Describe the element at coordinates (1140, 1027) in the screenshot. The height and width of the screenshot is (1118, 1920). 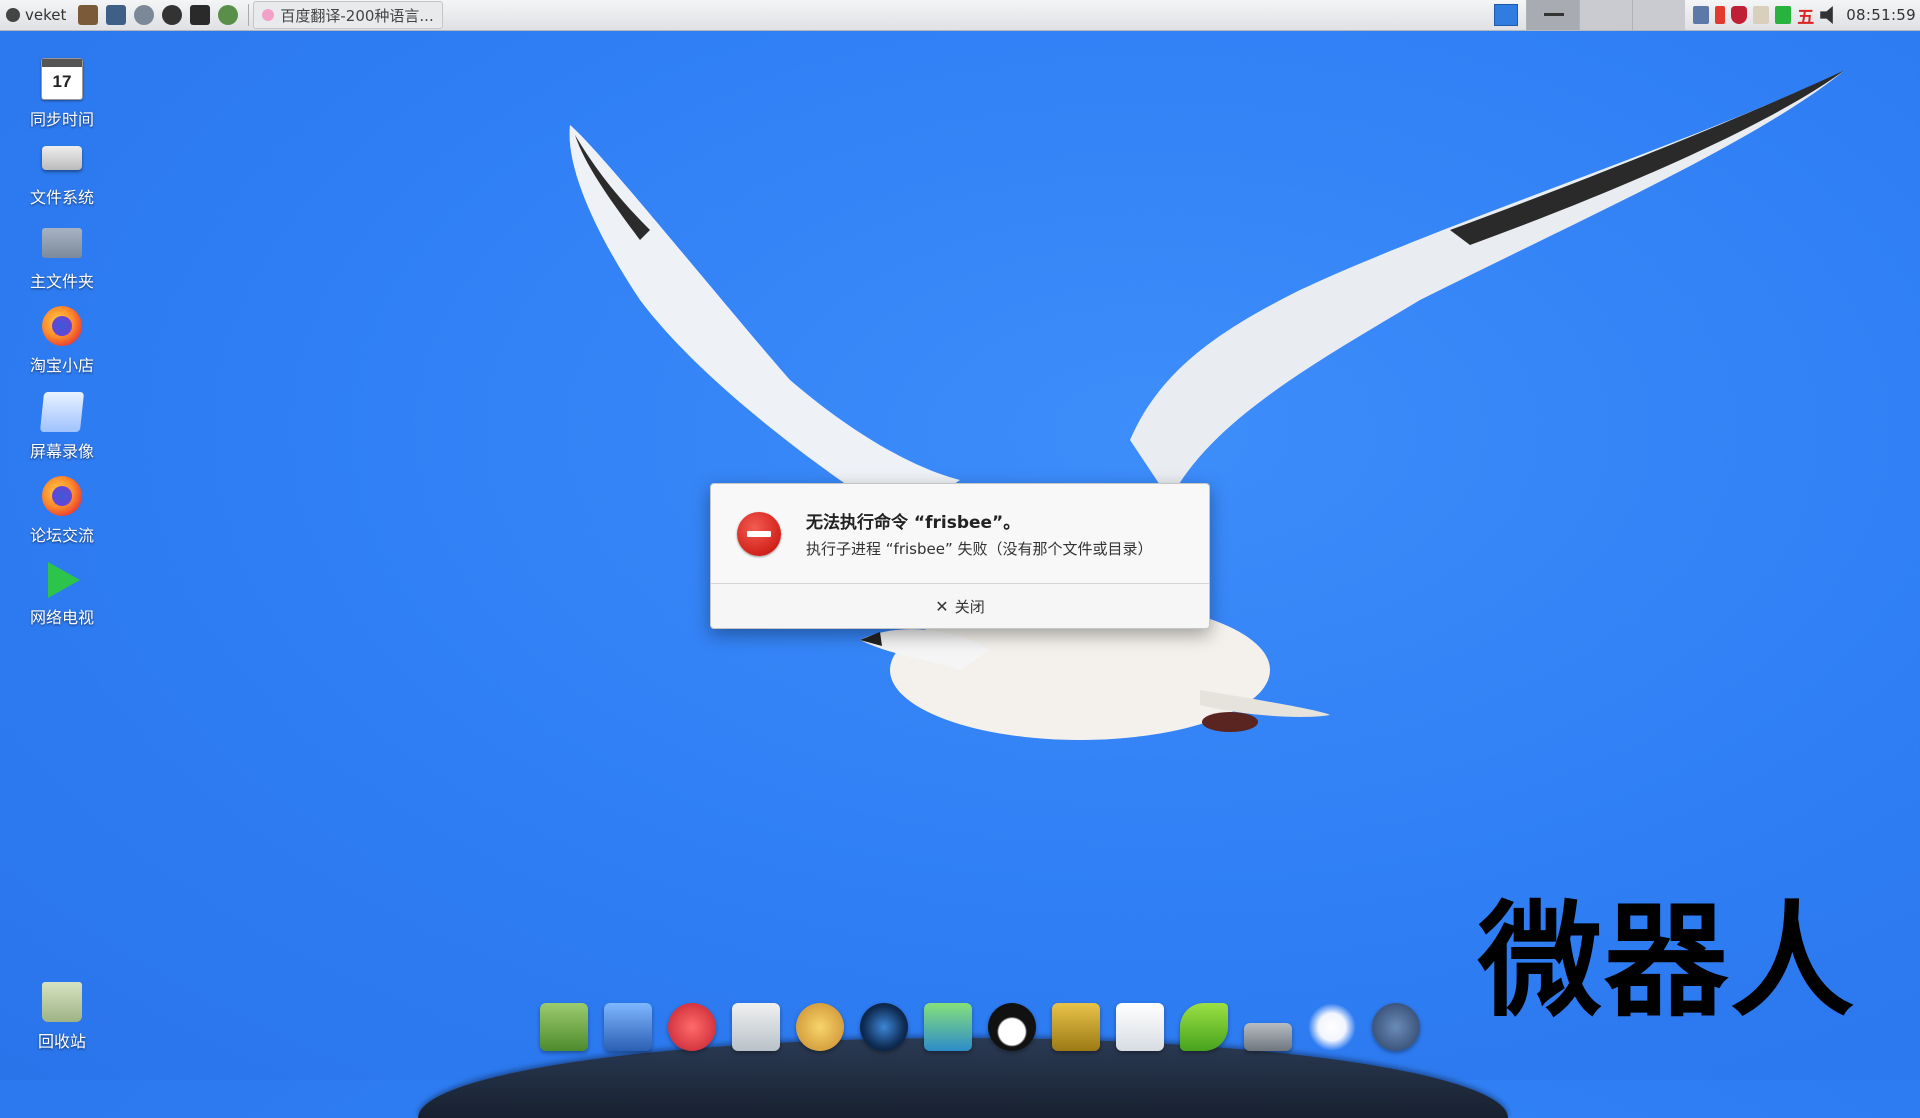
I see `chart-icon` at that location.